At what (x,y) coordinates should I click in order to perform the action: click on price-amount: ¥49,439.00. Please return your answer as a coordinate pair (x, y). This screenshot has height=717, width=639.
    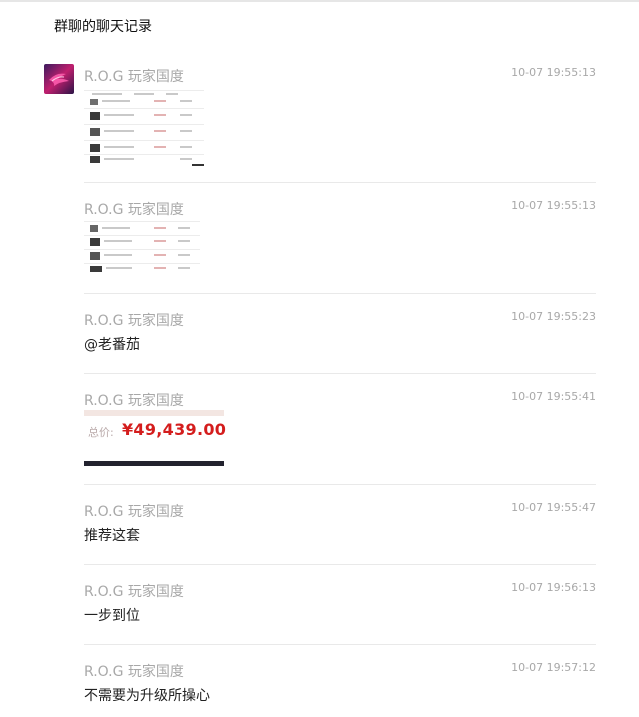
    Looking at the image, I should click on (174, 429).